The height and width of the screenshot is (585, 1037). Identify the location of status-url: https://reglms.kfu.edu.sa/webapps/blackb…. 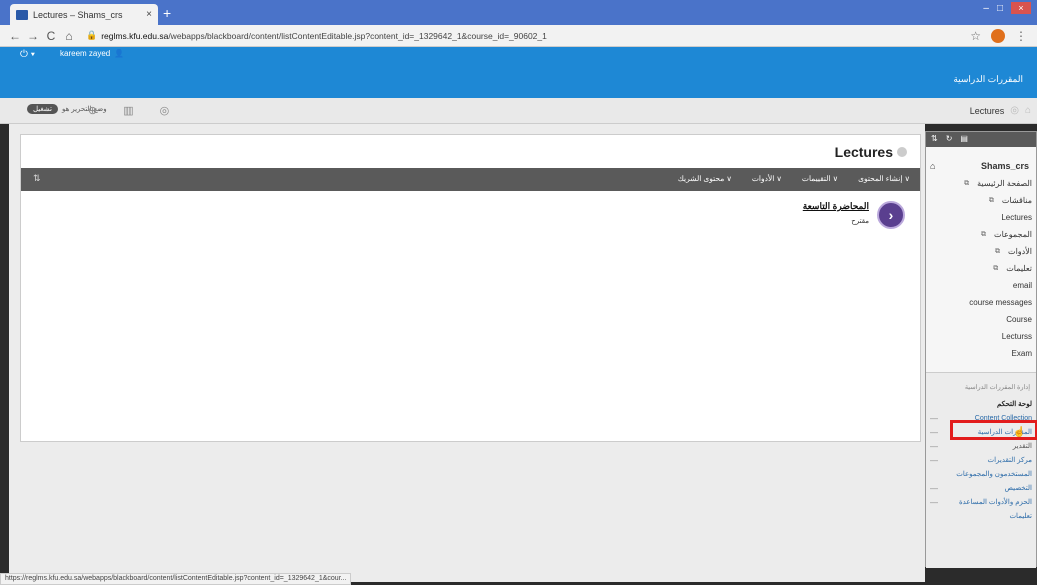
(176, 579).